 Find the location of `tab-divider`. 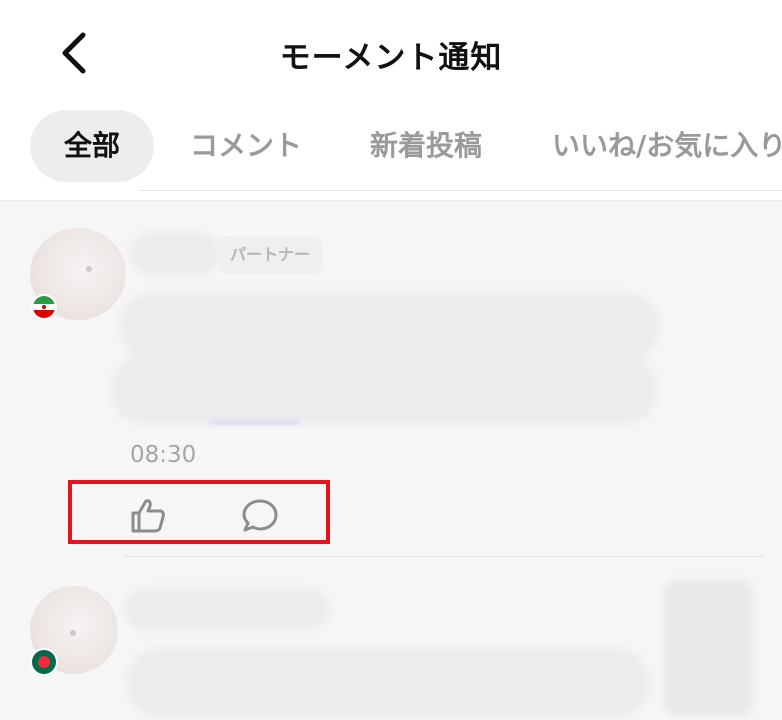

tab-divider is located at coordinates (461, 190).